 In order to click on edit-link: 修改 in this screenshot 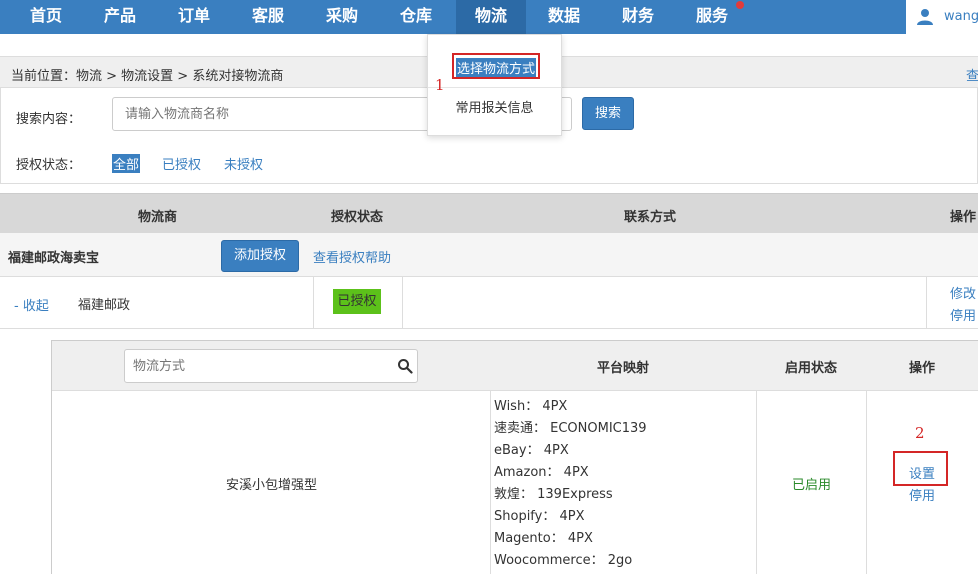, I will do `click(963, 292)`.